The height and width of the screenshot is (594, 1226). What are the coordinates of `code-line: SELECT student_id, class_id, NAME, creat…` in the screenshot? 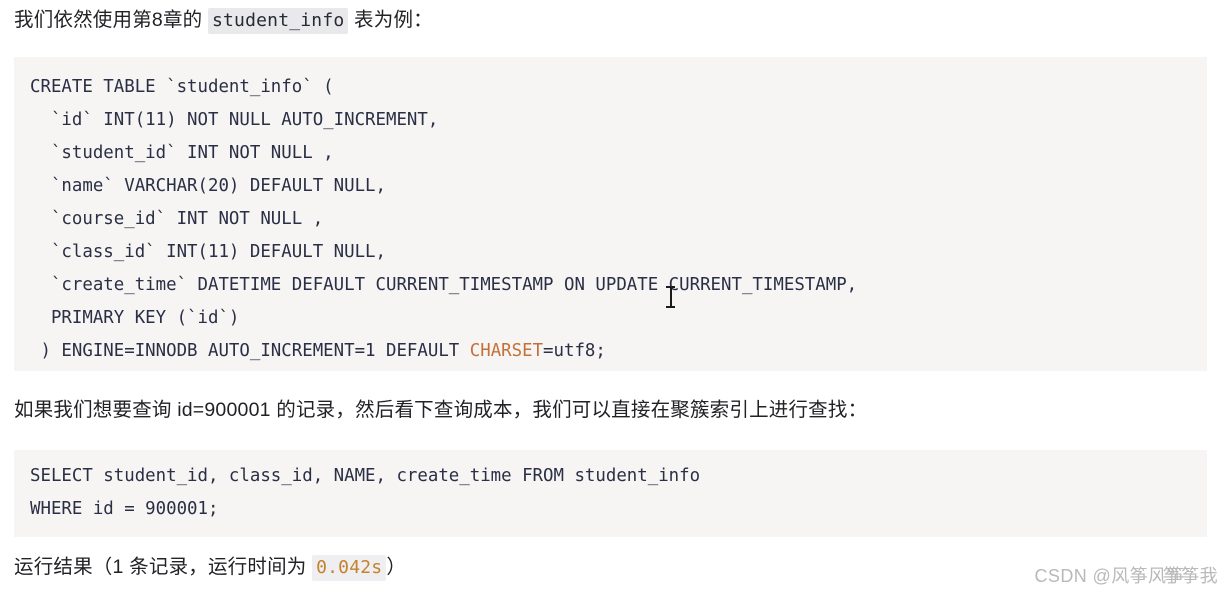 It's located at (365, 476).